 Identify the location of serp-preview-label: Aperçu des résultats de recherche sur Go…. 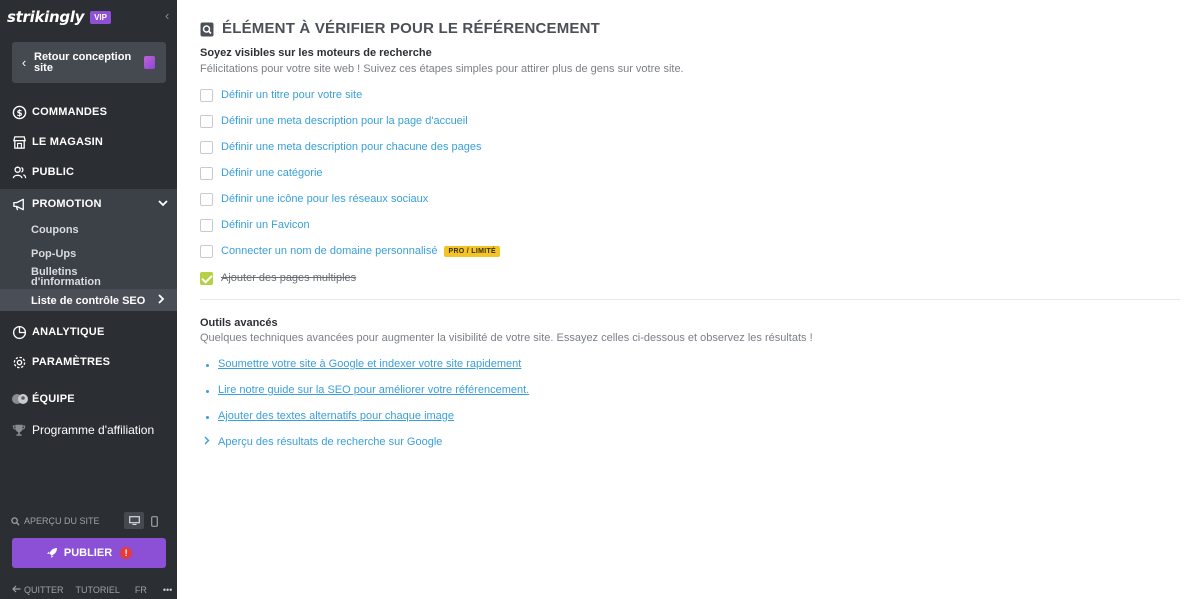
(330, 442).